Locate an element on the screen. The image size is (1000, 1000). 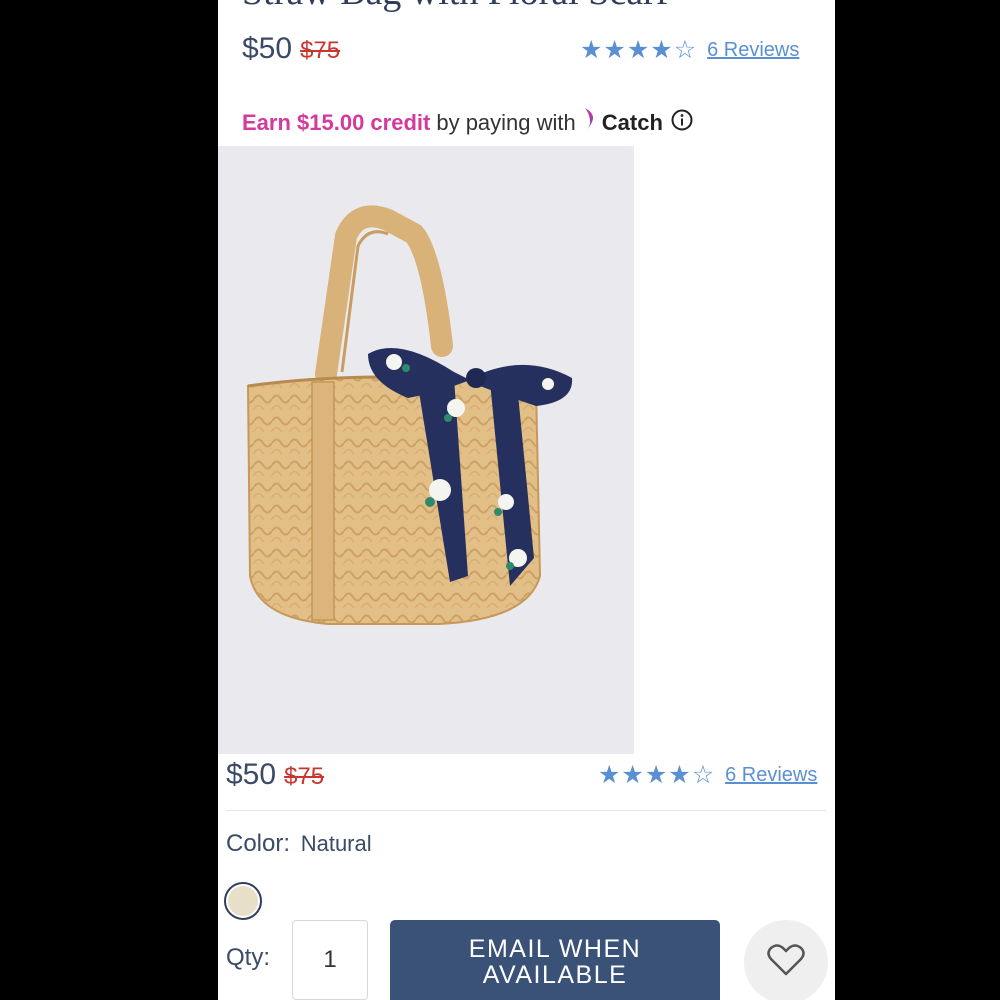
price-row-bottom: $50 $75 is located at coordinates (275, 775).